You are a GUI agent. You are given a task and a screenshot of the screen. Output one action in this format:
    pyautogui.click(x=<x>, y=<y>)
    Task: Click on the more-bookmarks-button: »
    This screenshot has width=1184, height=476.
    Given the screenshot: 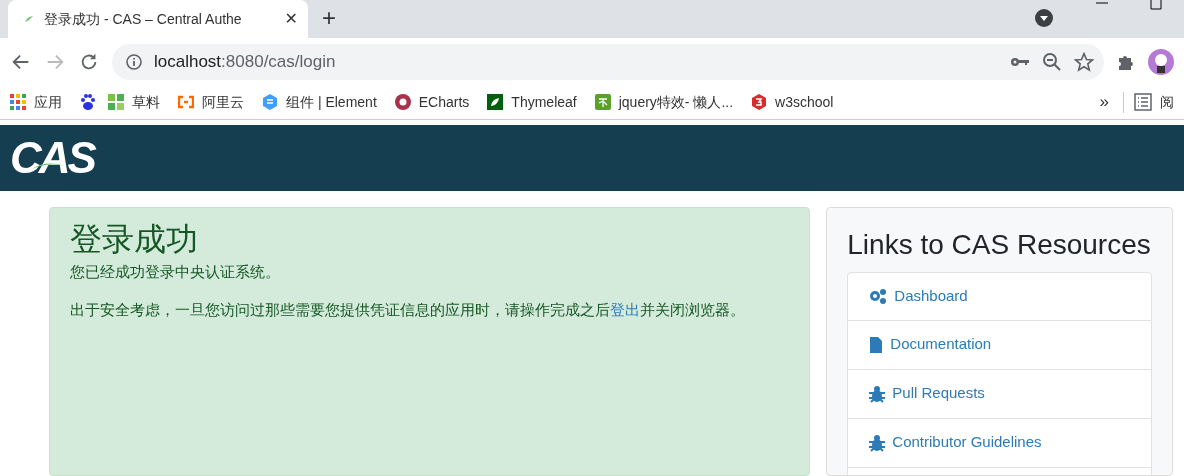 What is the action you would take?
    pyautogui.click(x=1104, y=102)
    